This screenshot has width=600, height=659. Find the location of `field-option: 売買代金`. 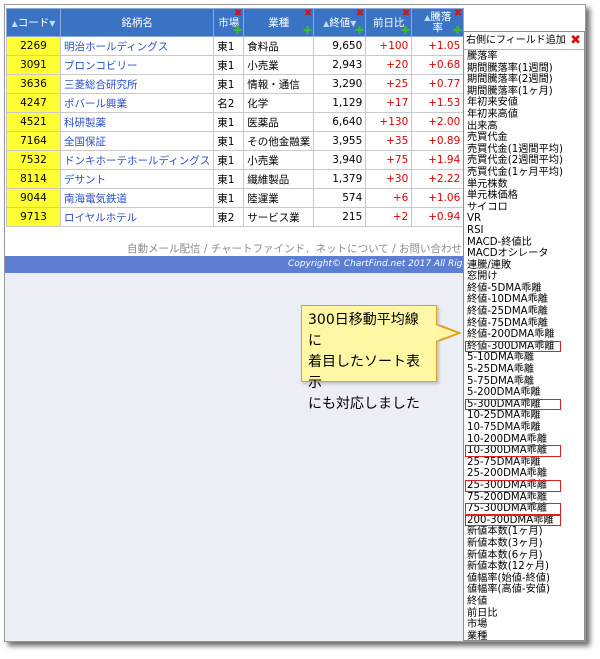

field-option: 売買代金 is located at coordinates (525, 138).